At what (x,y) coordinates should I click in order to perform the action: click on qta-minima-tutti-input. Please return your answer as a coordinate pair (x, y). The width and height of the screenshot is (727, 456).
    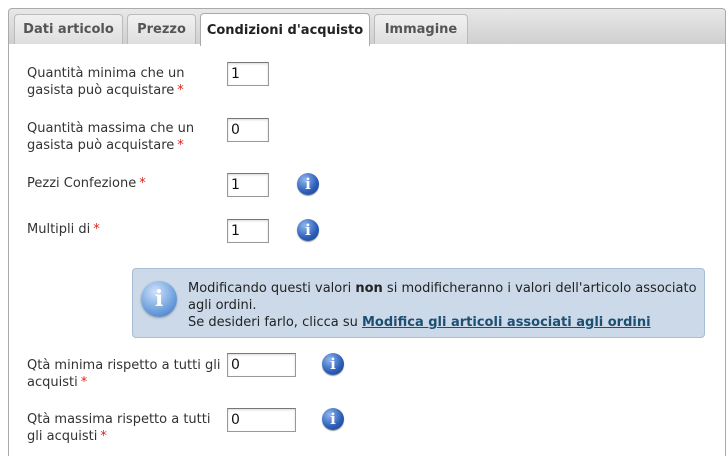
    Looking at the image, I should click on (261, 365).